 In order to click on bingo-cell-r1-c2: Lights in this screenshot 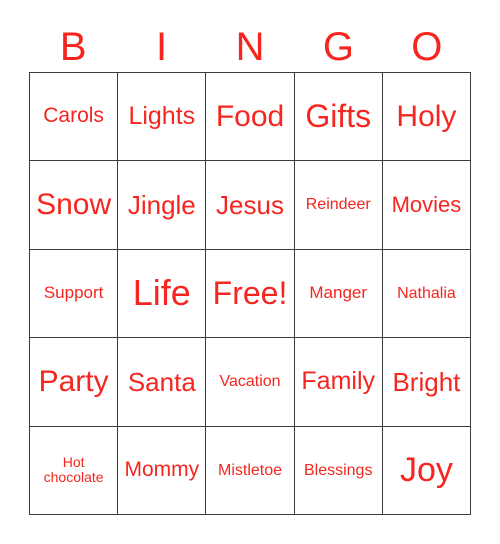, I will do `click(162, 117)`.